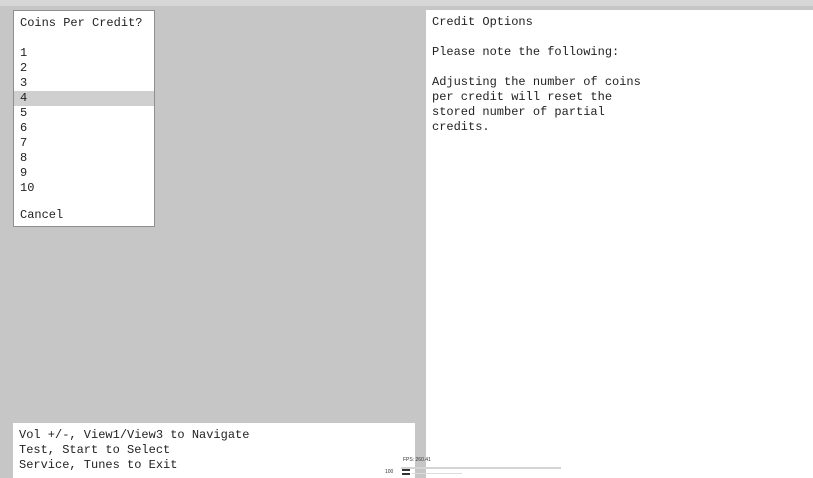  What do you see at coordinates (81, 23) in the screenshot?
I see `menu-title: Coins Per Credit?` at bounding box center [81, 23].